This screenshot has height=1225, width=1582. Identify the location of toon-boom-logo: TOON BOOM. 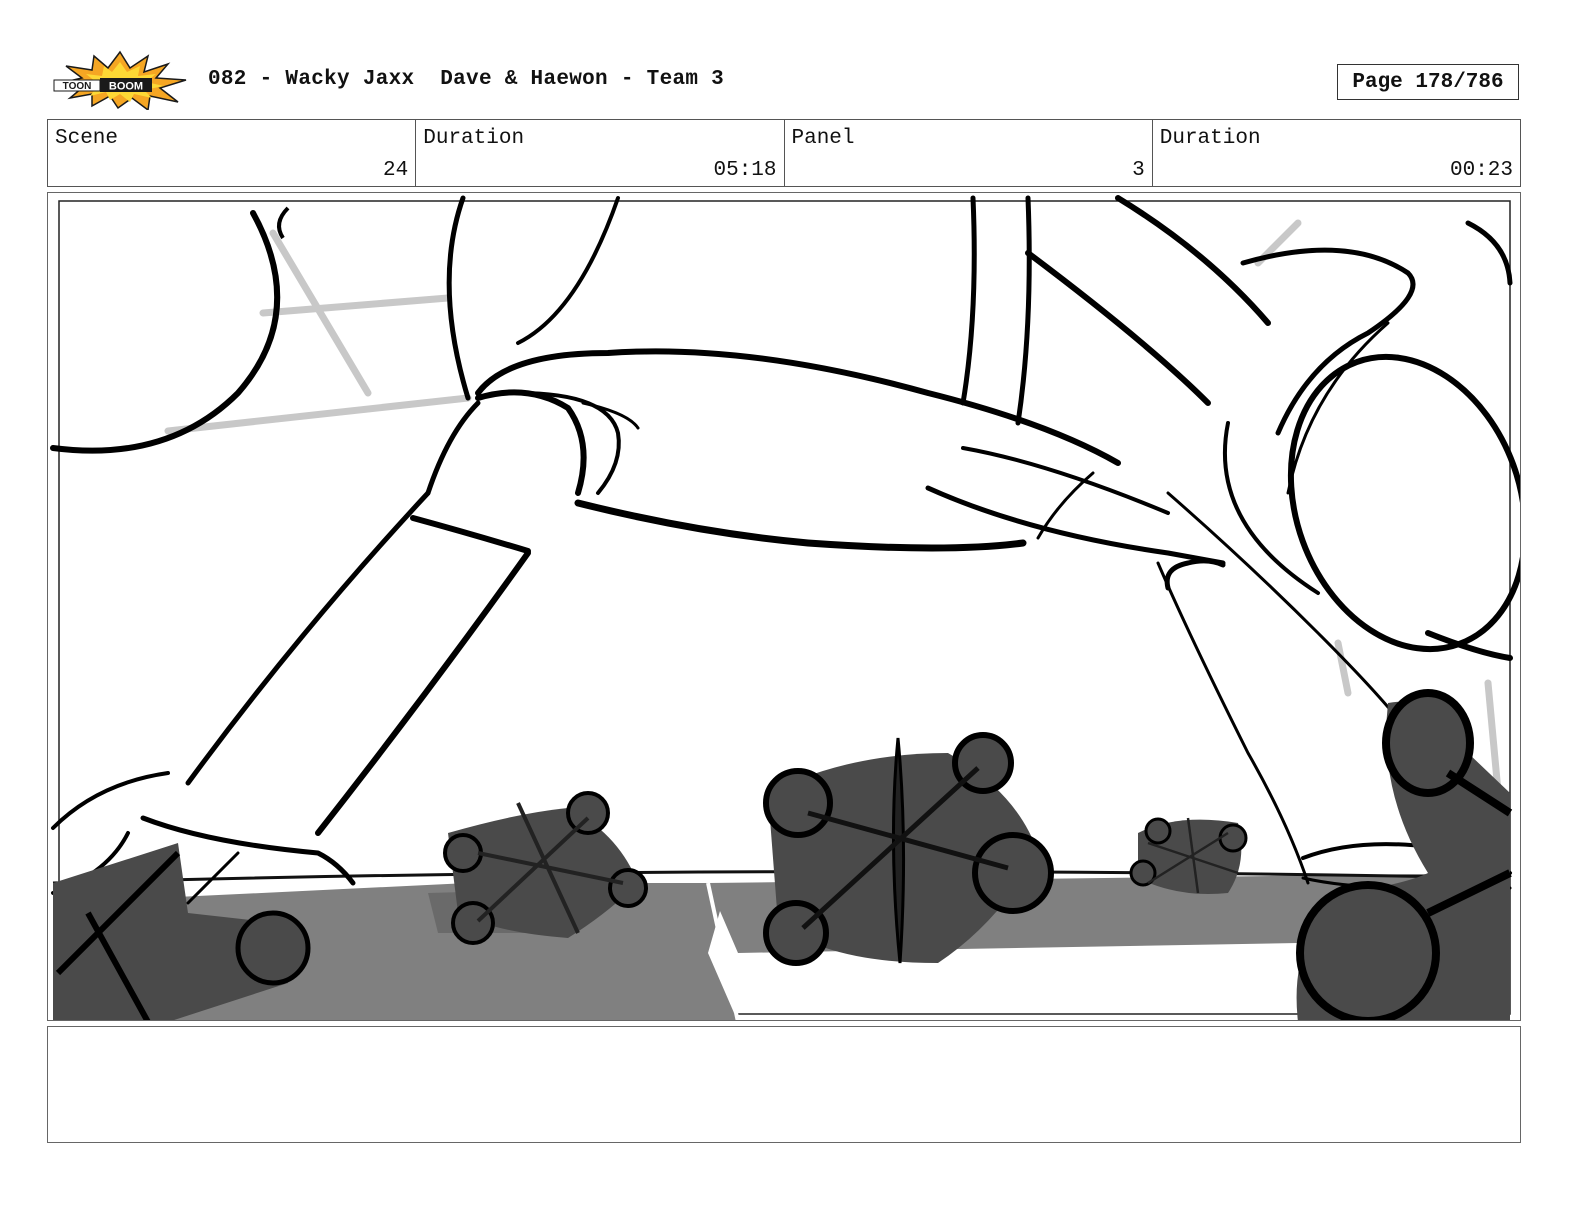
(120, 81).